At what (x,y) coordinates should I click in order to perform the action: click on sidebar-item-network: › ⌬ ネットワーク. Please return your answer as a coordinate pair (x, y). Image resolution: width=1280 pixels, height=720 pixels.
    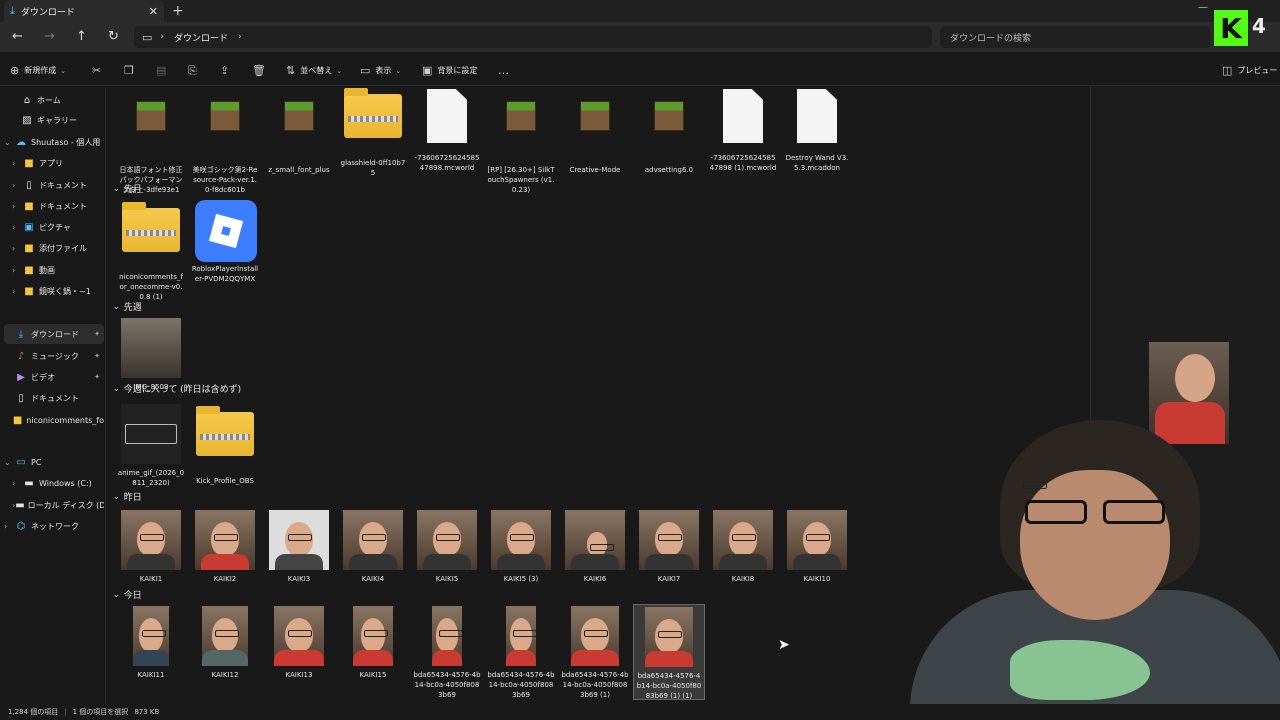
    Looking at the image, I should click on (54, 526).